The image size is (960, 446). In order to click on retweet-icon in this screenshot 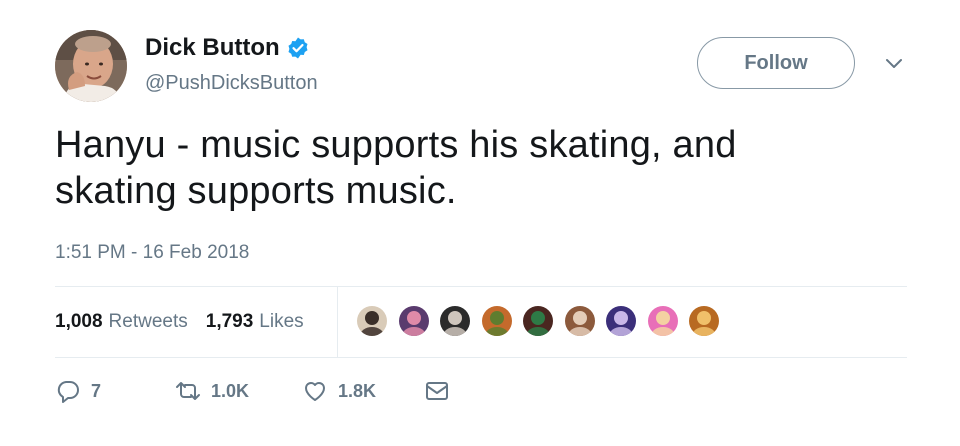, I will do `click(188, 391)`.